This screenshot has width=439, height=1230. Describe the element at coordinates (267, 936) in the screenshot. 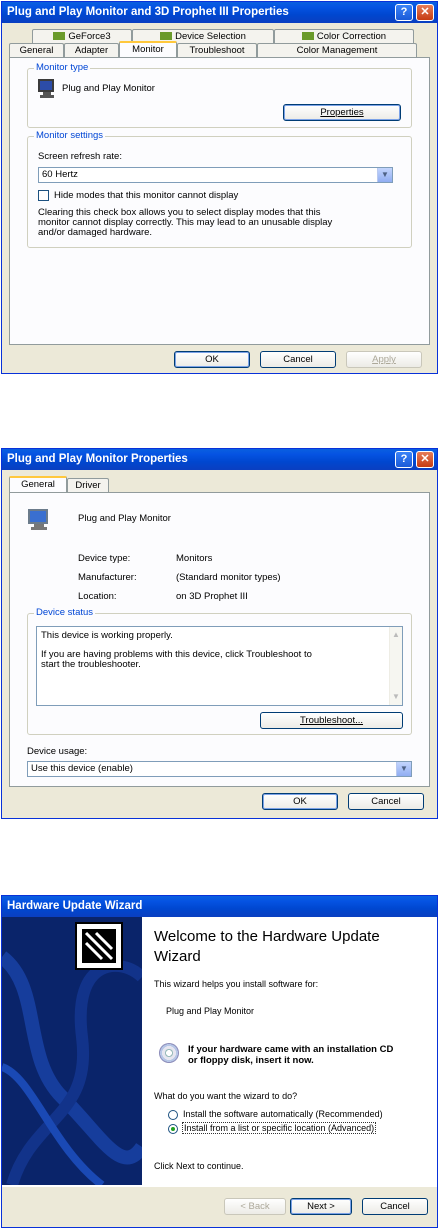

I see `wizard-heading-line: Welcome to the Hardware Update` at that location.